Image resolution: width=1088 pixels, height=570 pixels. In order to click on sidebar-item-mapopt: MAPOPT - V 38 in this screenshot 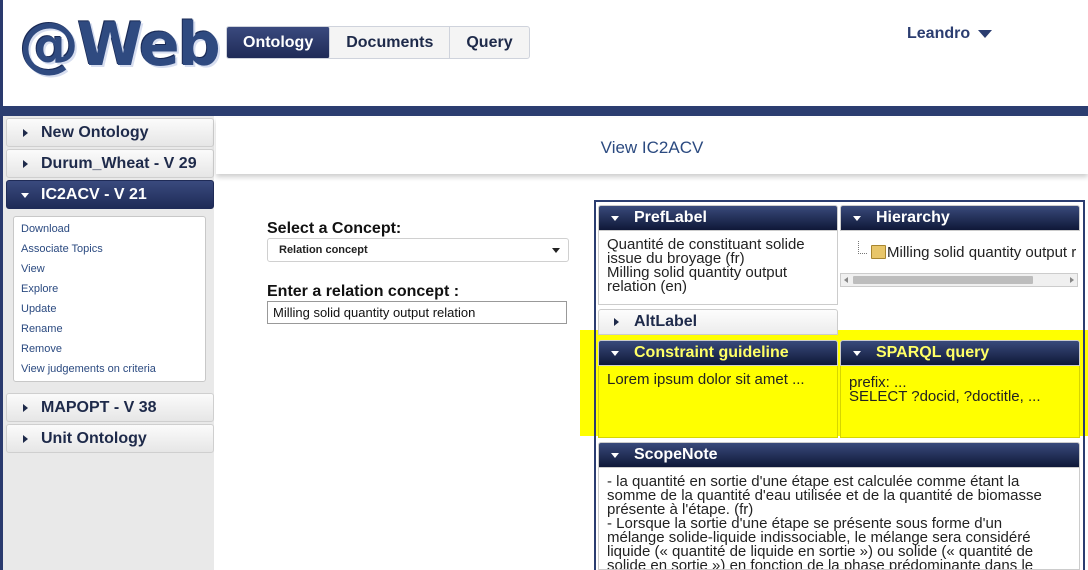, I will do `click(110, 407)`.